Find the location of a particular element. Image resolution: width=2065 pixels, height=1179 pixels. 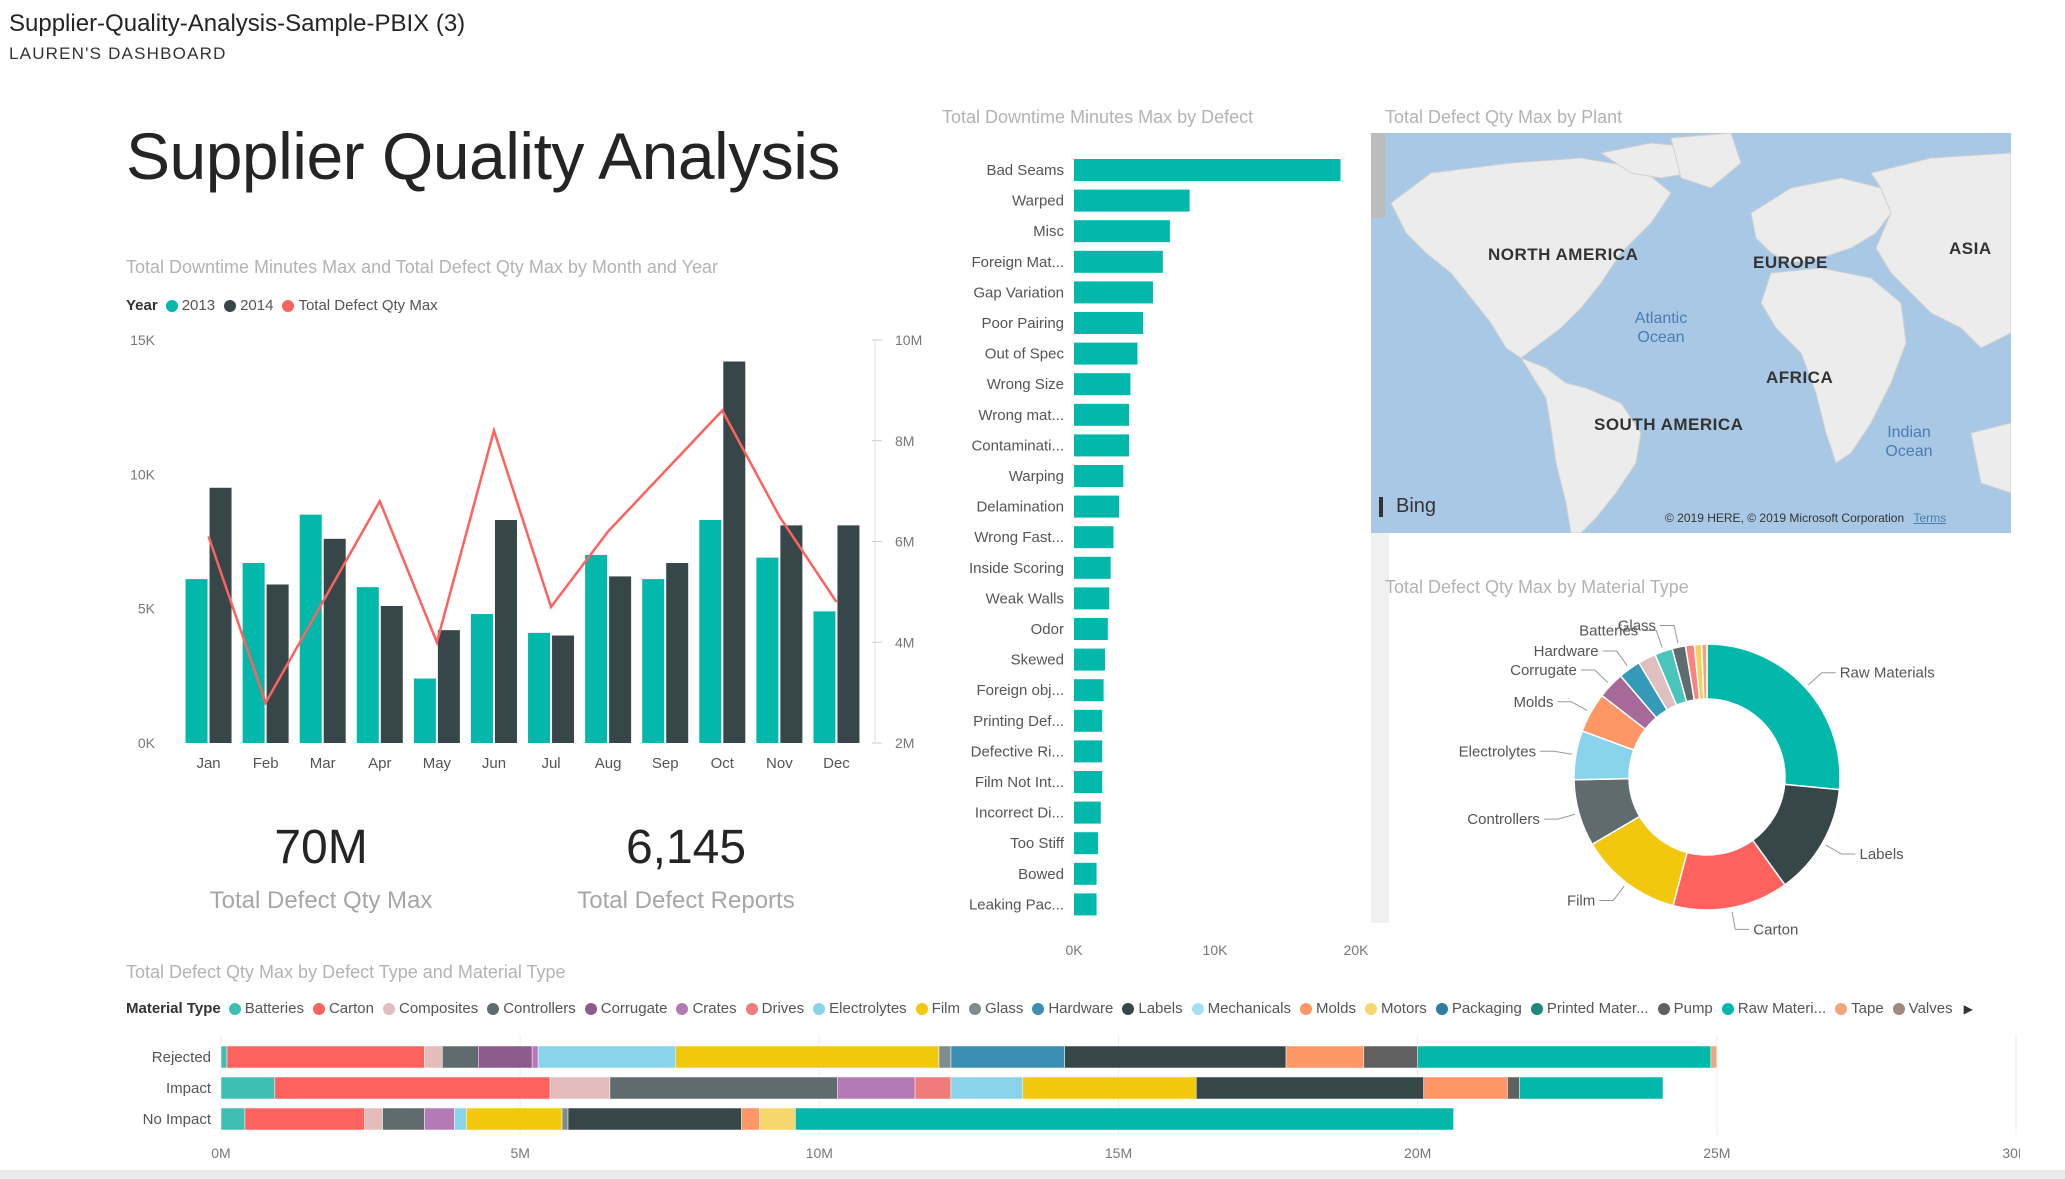

legend-item-total-defect: Total Defect Qty Max is located at coordinates (360, 305).